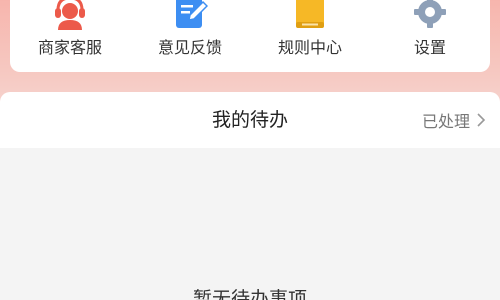 The height and width of the screenshot is (300, 500). Describe the element at coordinates (310, 15) in the screenshot. I see `rules-book-icon` at that location.